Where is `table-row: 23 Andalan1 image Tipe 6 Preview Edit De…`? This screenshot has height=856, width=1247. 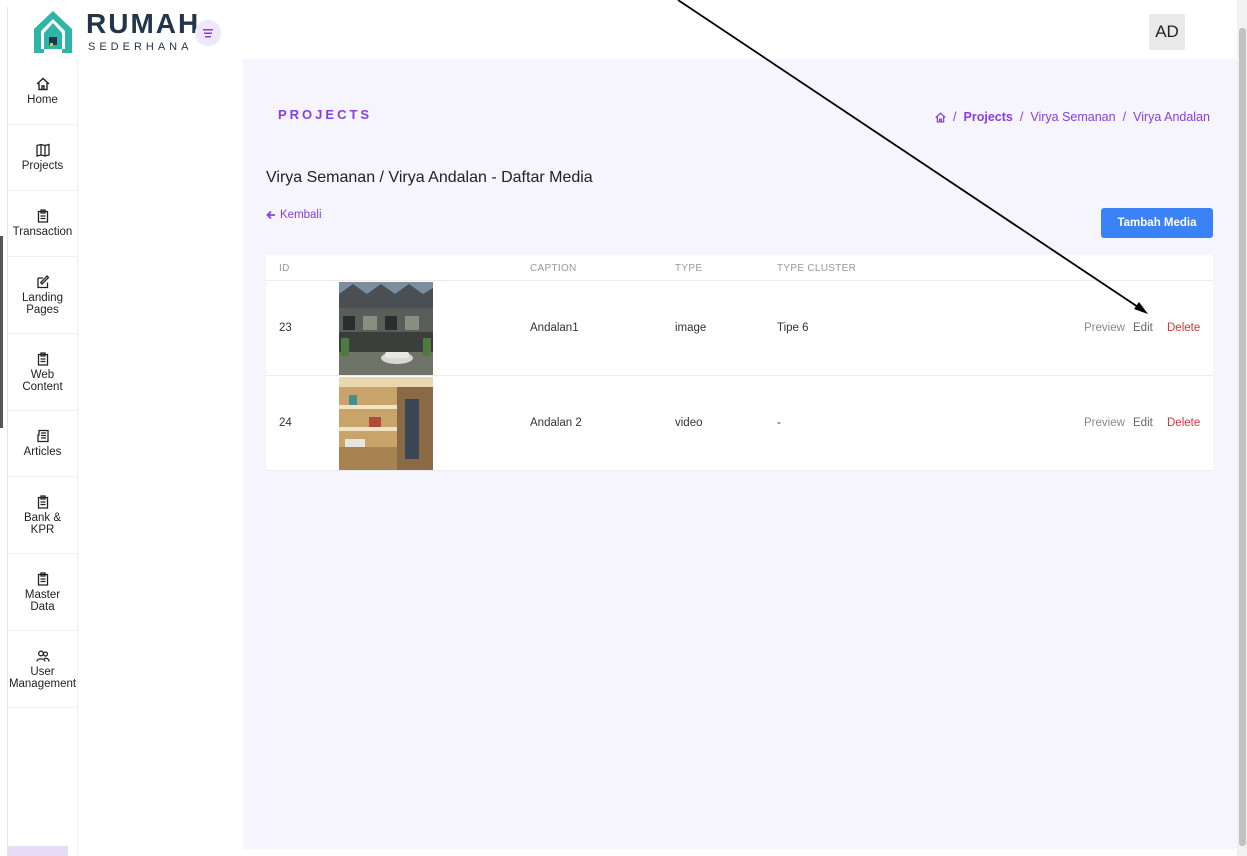 table-row: 23 Andalan1 image Tipe 6 Preview Edit De… is located at coordinates (739, 328).